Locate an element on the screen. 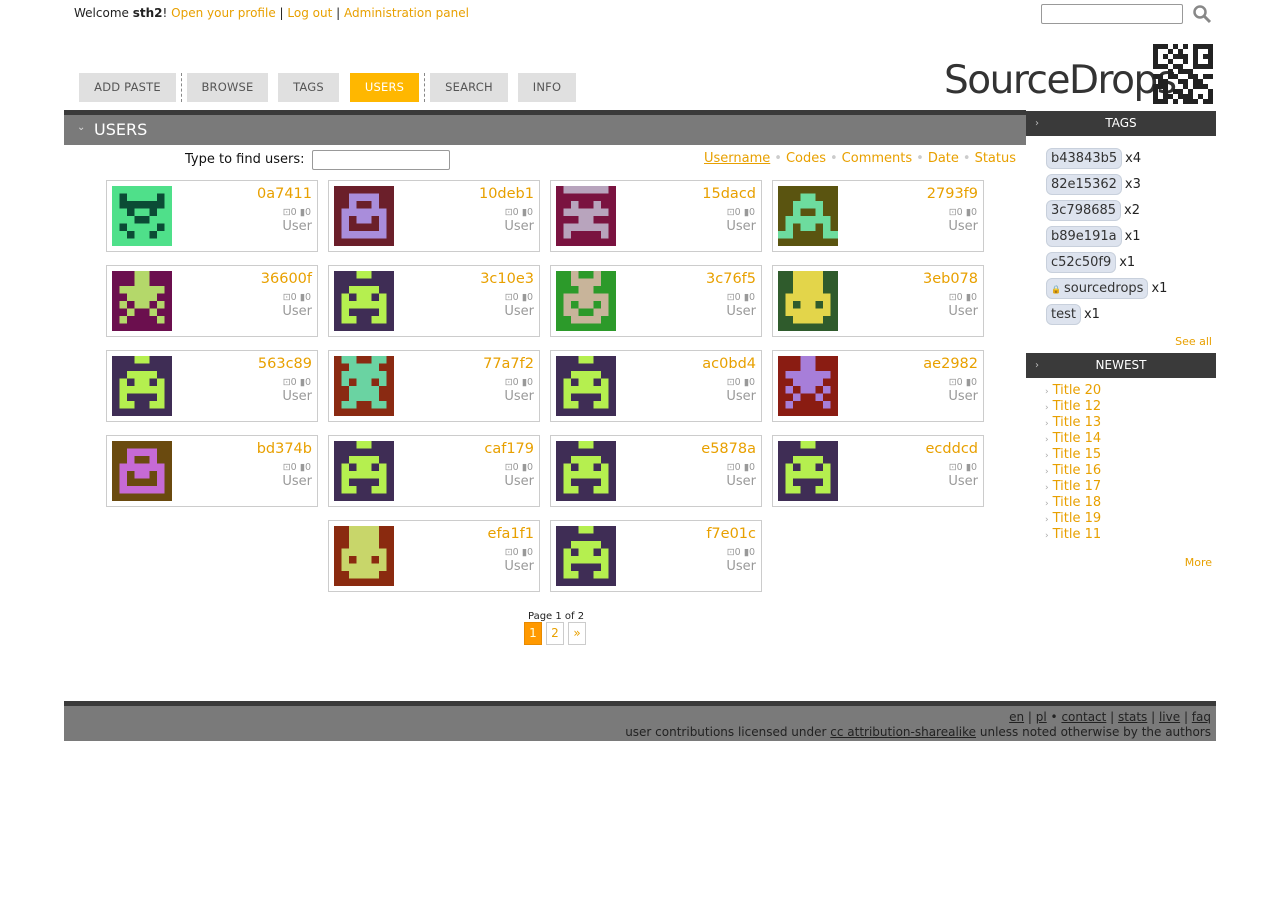 This screenshot has height=904, width=1280. page-1-button: 1 is located at coordinates (533, 633).